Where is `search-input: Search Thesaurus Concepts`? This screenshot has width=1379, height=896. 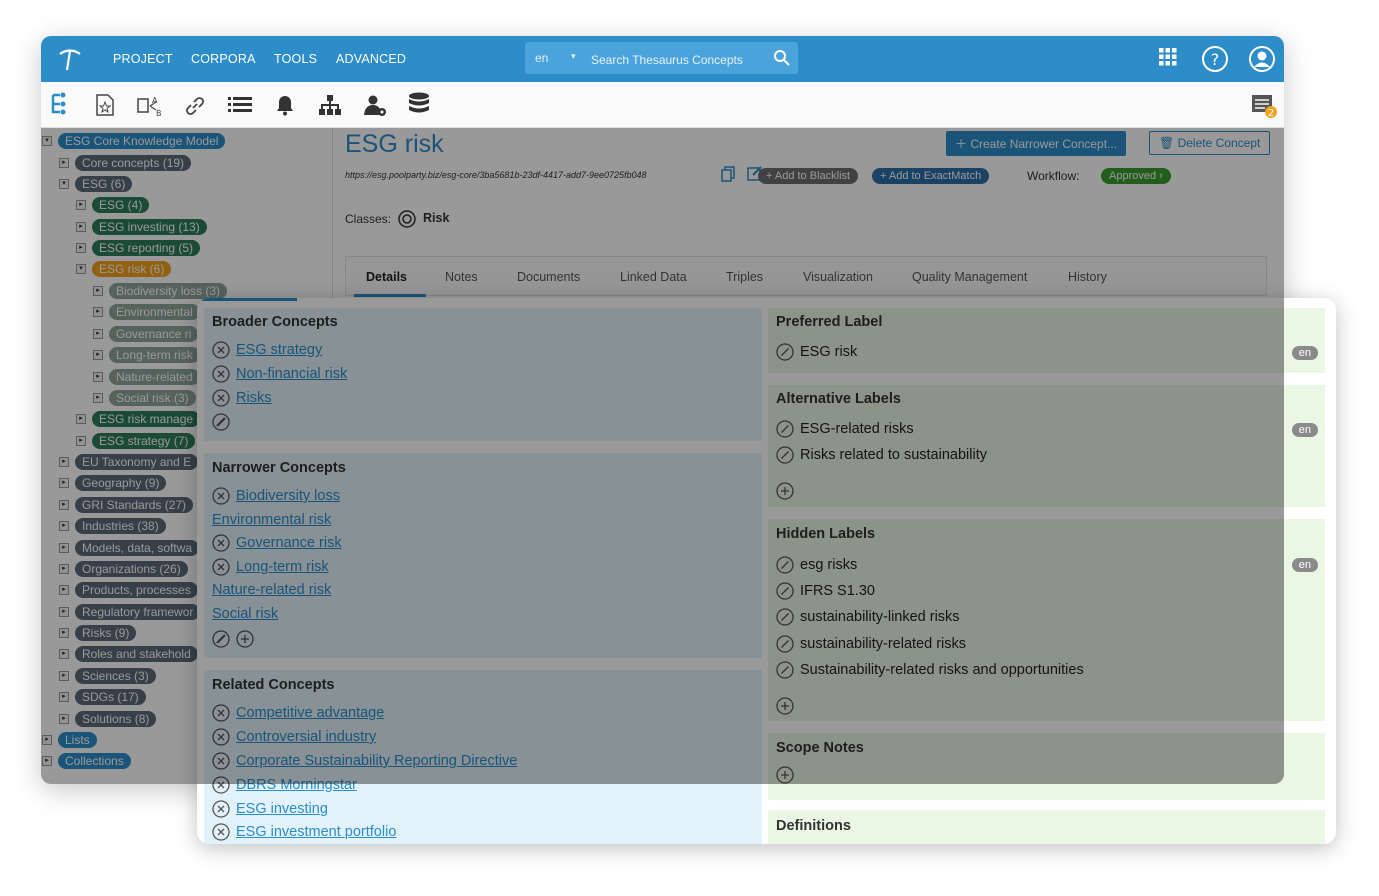 search-input: Search Thesaurus Concepts is located at coordinates (667, 60).